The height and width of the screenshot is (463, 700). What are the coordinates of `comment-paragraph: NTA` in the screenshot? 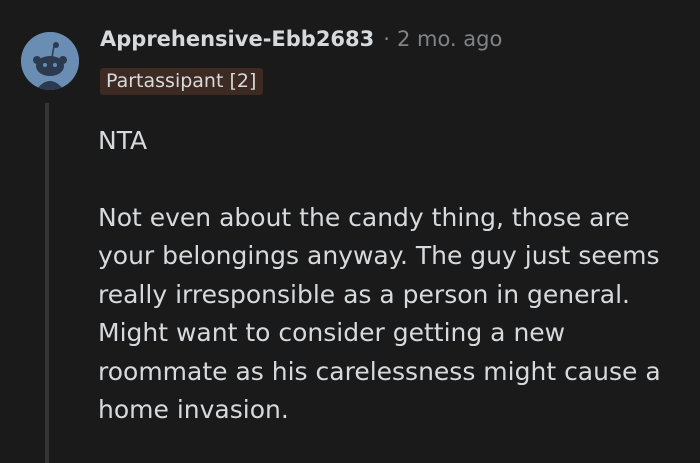 It's located at (123, 140).